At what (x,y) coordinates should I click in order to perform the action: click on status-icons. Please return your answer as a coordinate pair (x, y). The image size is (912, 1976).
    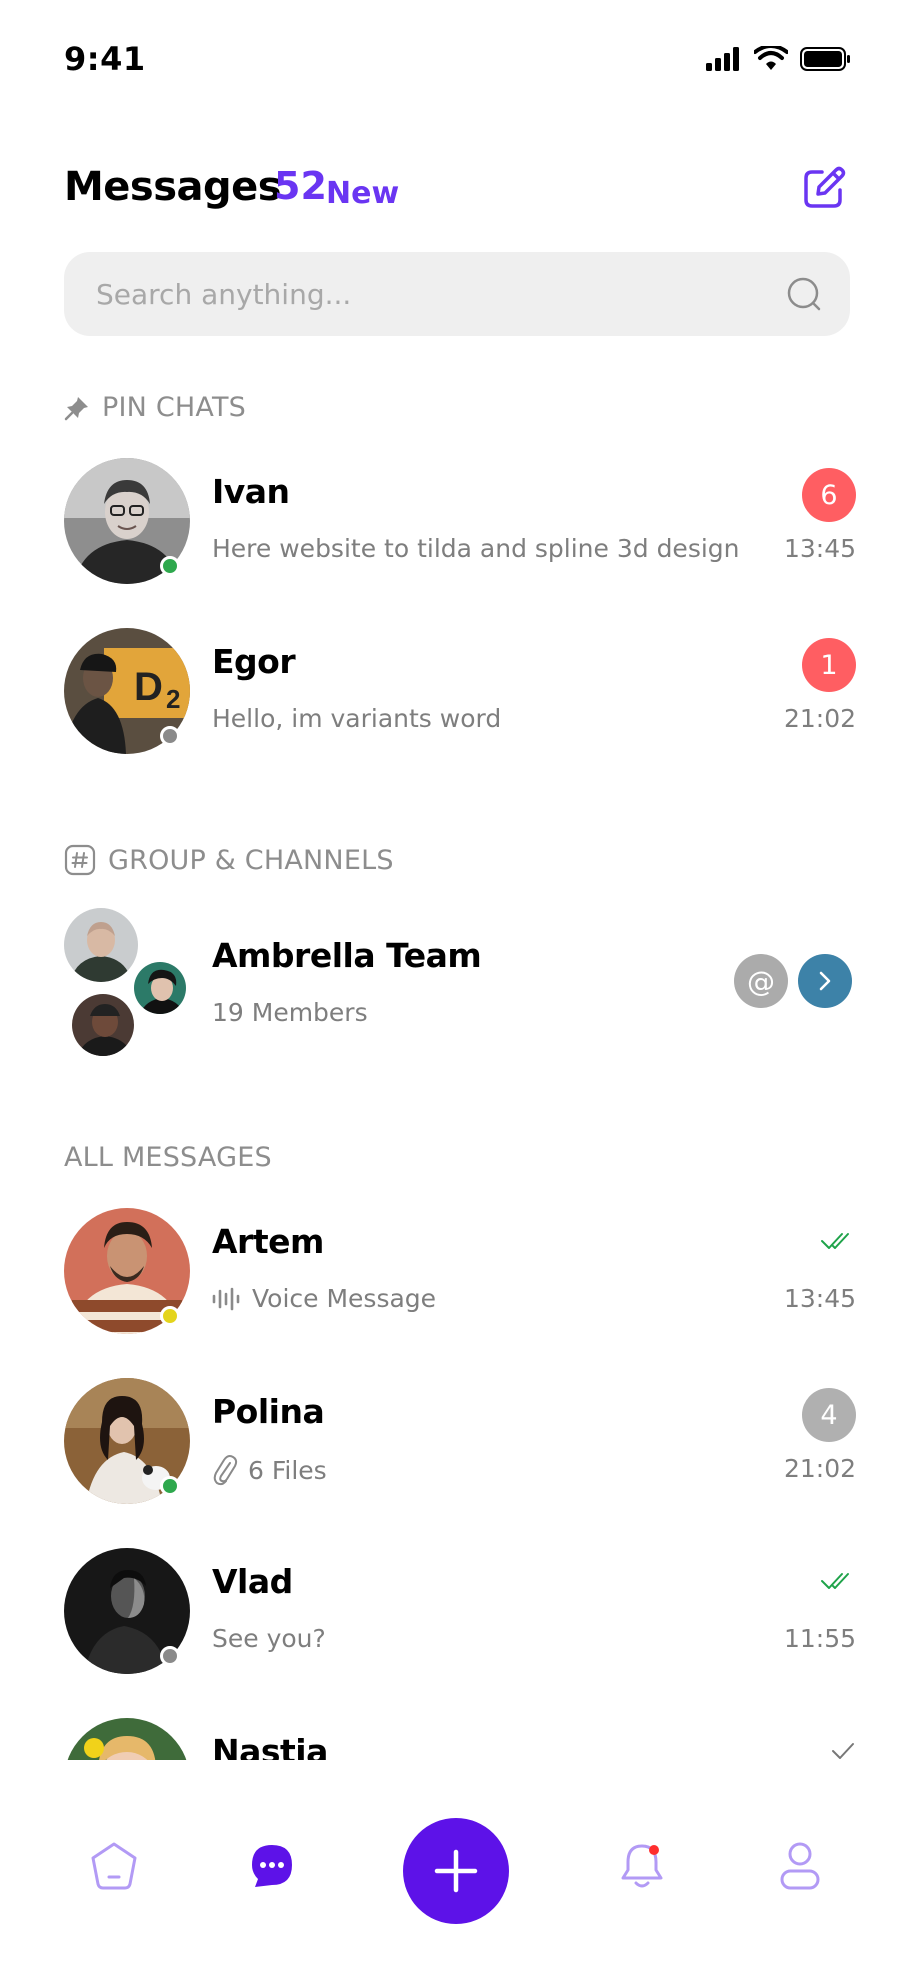
    Looking at the image, I should click on (779, 59).